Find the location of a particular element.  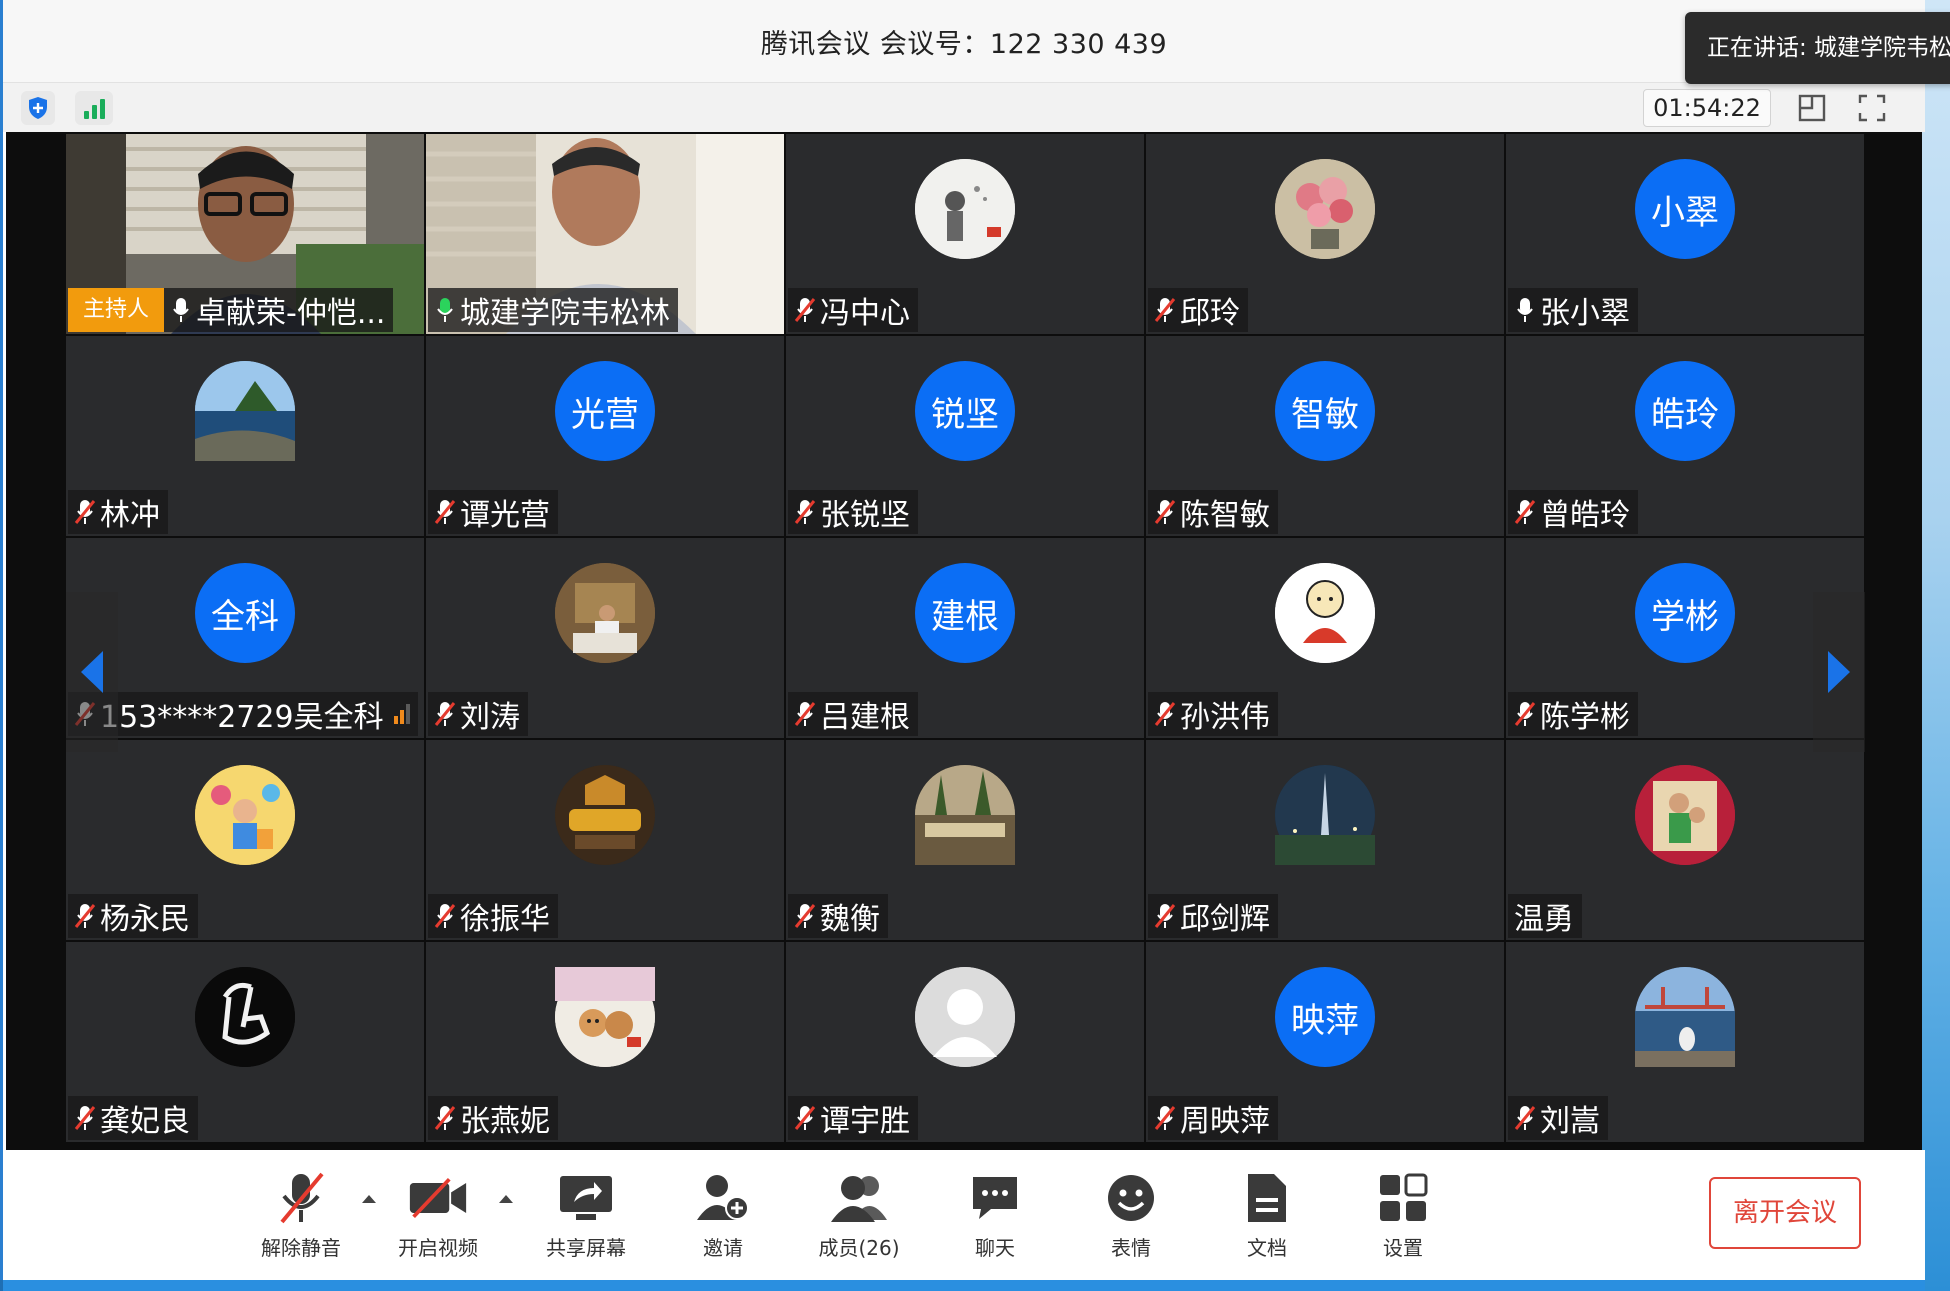

participant-name: 曾皓玲 is located at coordinates (1585, 515).